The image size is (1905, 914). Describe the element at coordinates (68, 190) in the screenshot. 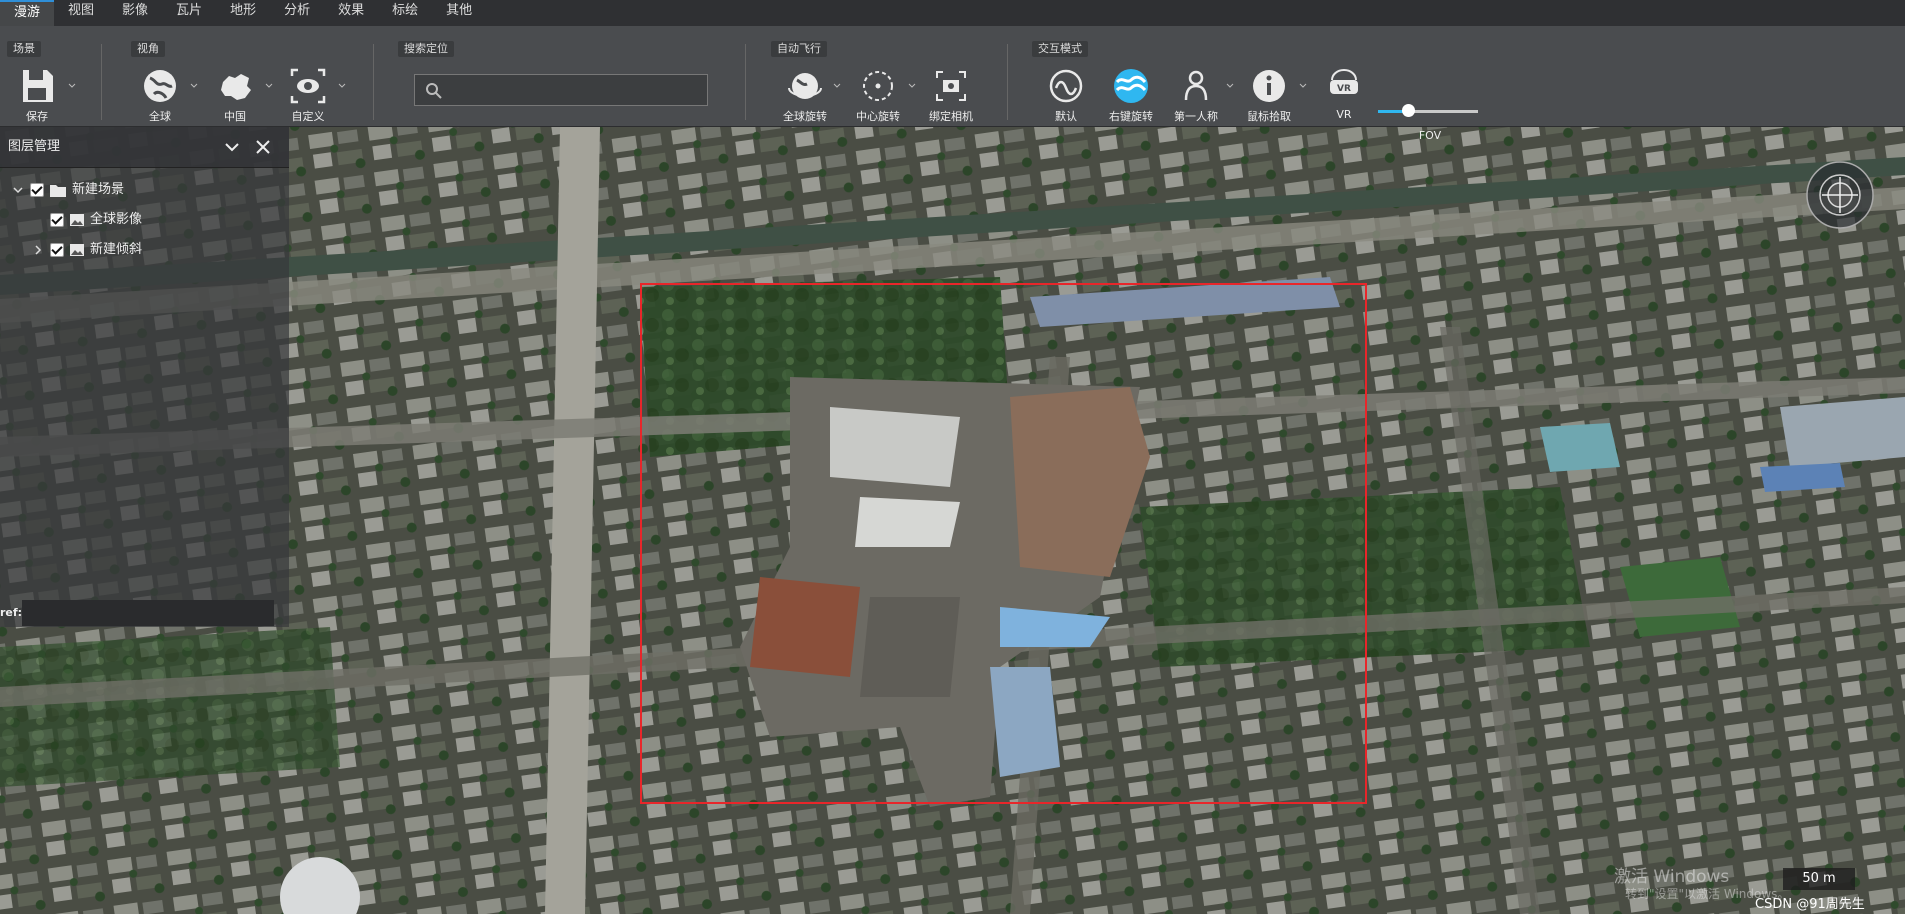

I see `tree-node-scene: 新建场景` at that location.